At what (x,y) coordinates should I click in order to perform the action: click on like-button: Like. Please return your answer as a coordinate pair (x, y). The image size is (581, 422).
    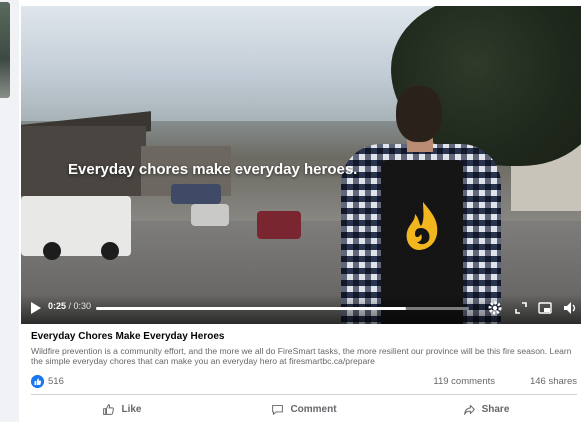
    Looking at the image, I should click on (122, 409).